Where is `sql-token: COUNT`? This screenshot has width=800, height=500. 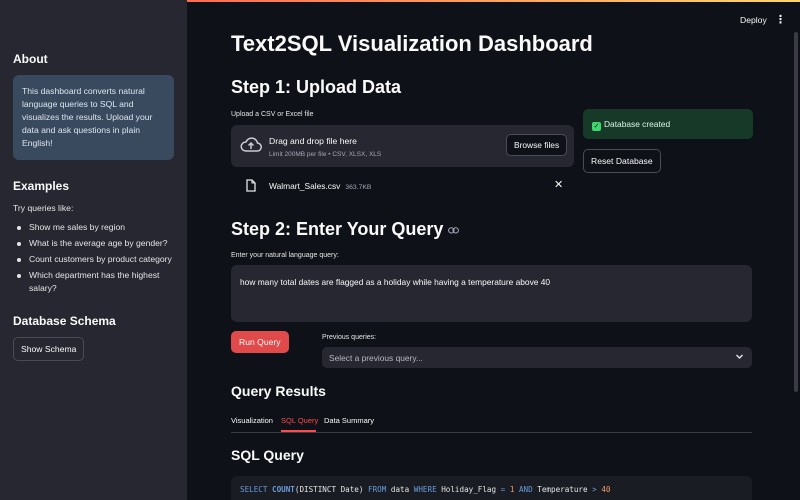 sql-token: COUNT is located at coordinates (283, 489).